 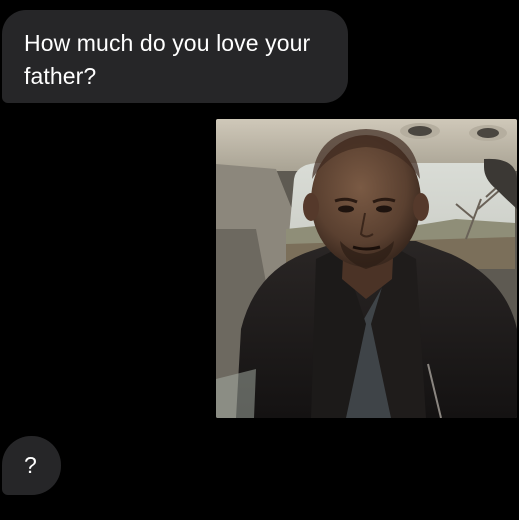 I want to click on message-text: ?, so click(x=30, y=465).